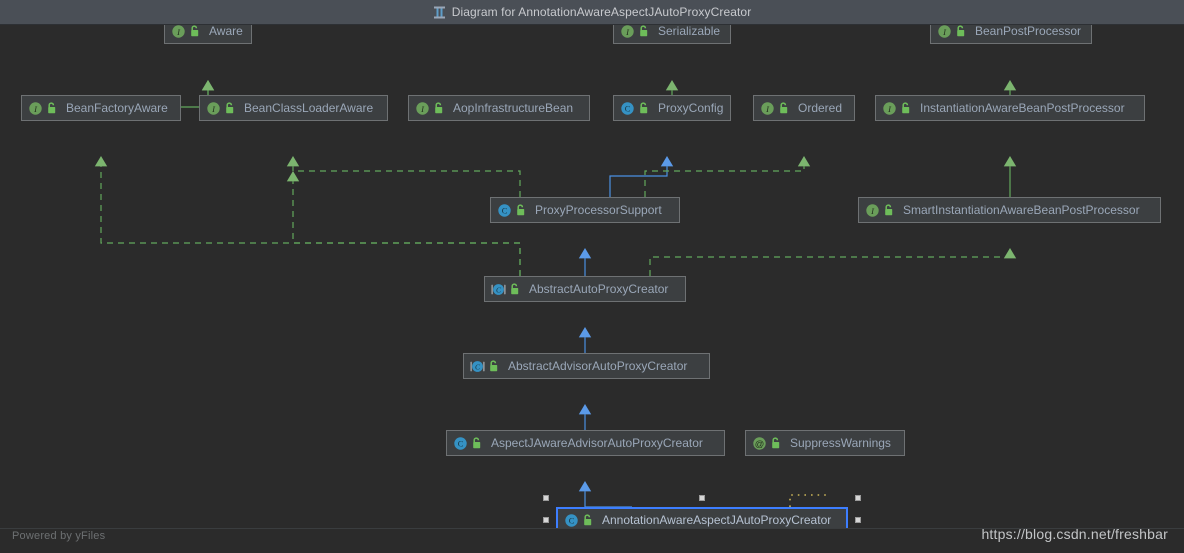  What do you see at coordinates (439, 12) in the screenshot?
I see `diagram-icon` at bounding box center [439, 12].